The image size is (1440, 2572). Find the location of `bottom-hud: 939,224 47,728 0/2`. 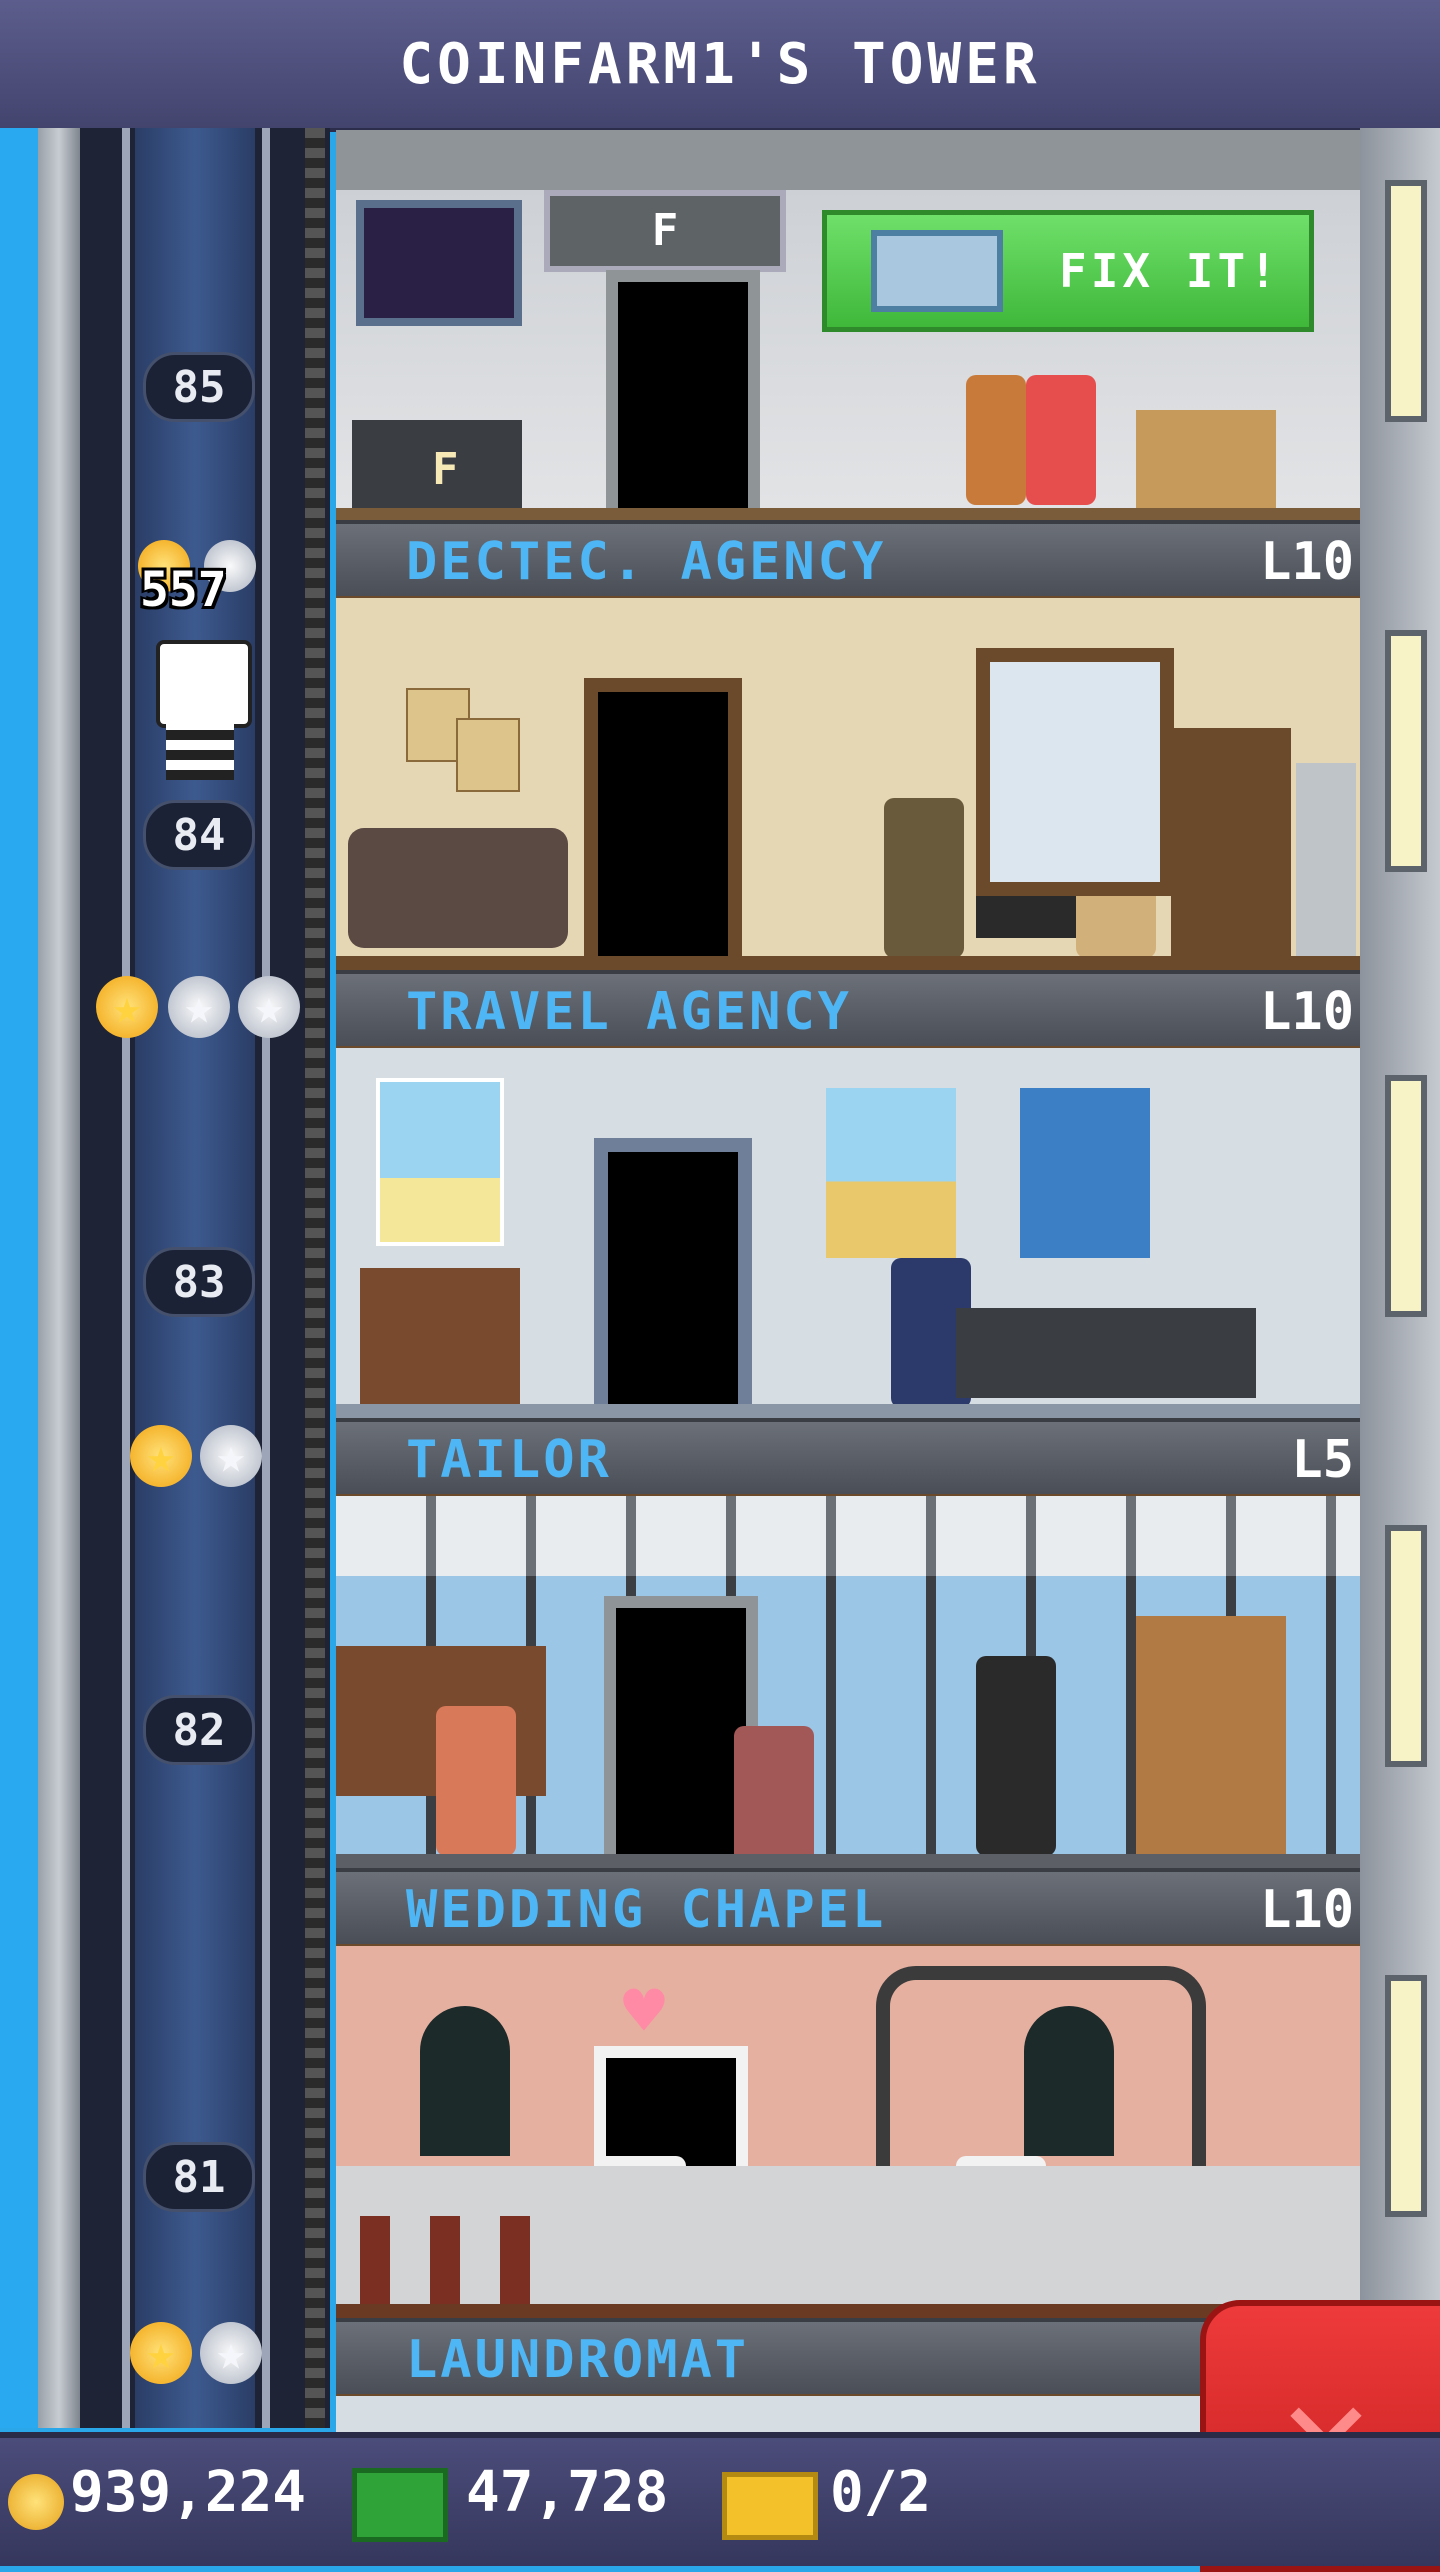

bottom-hud: 939,224 47,728 0/2 is located at coordinates (720, 2499).